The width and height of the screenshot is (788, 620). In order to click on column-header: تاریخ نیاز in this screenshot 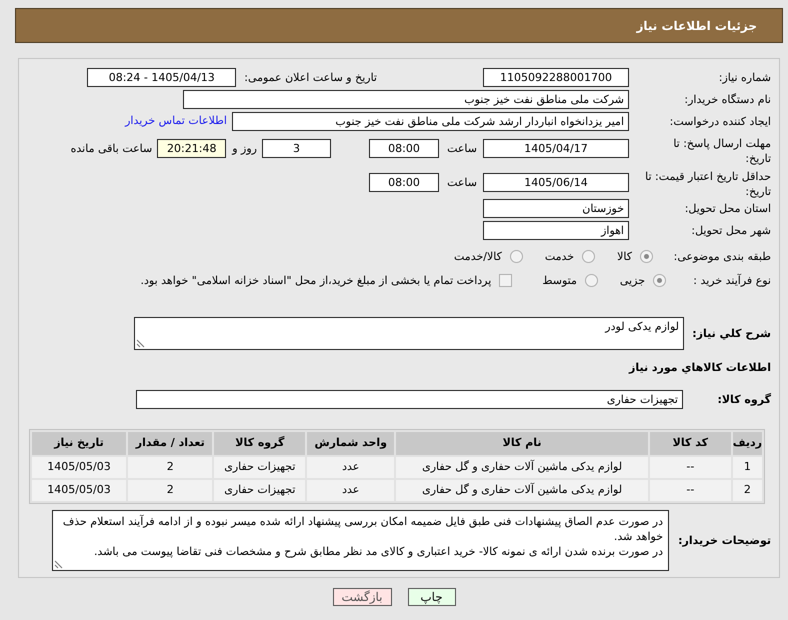, I will do `click(79, 443)`.